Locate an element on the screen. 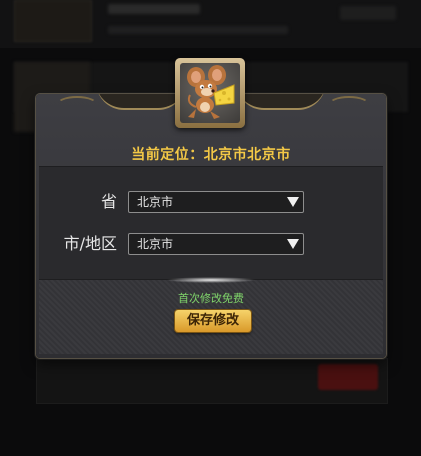  province-select: 北京市 is located at coordinates (216, 202).